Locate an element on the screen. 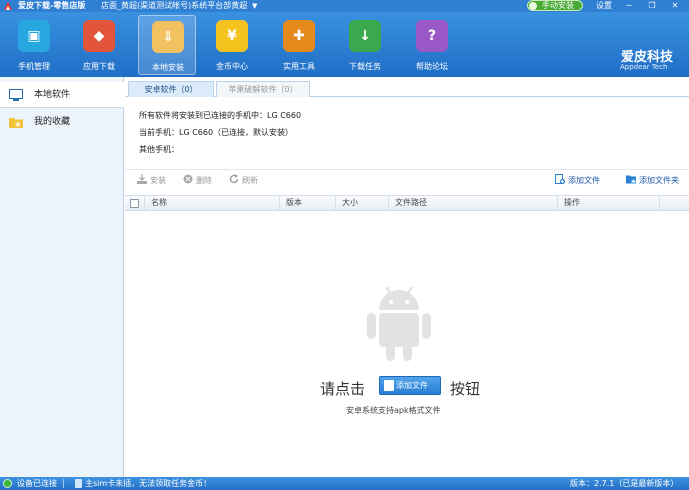 The width and height of the screenshot is (689, 490). device-connected-text: 设备已连接 is located at coordinates (37, 483).